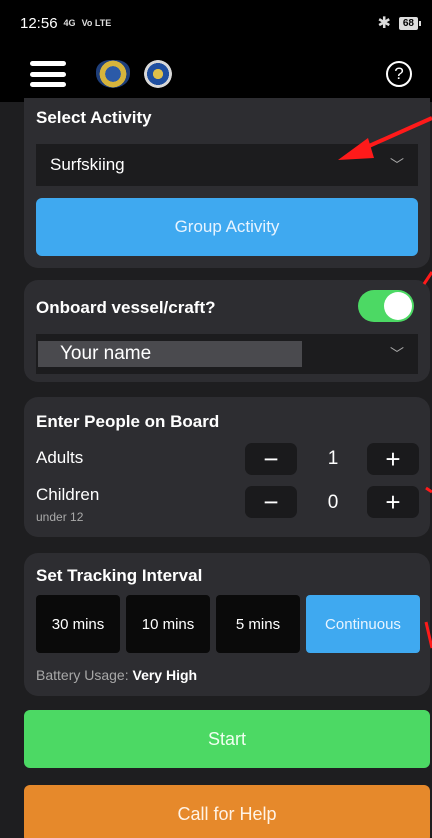  Describe the element at coordinates (393, 459) in the screenshot. I see `adults-increment-button: +` at that location.